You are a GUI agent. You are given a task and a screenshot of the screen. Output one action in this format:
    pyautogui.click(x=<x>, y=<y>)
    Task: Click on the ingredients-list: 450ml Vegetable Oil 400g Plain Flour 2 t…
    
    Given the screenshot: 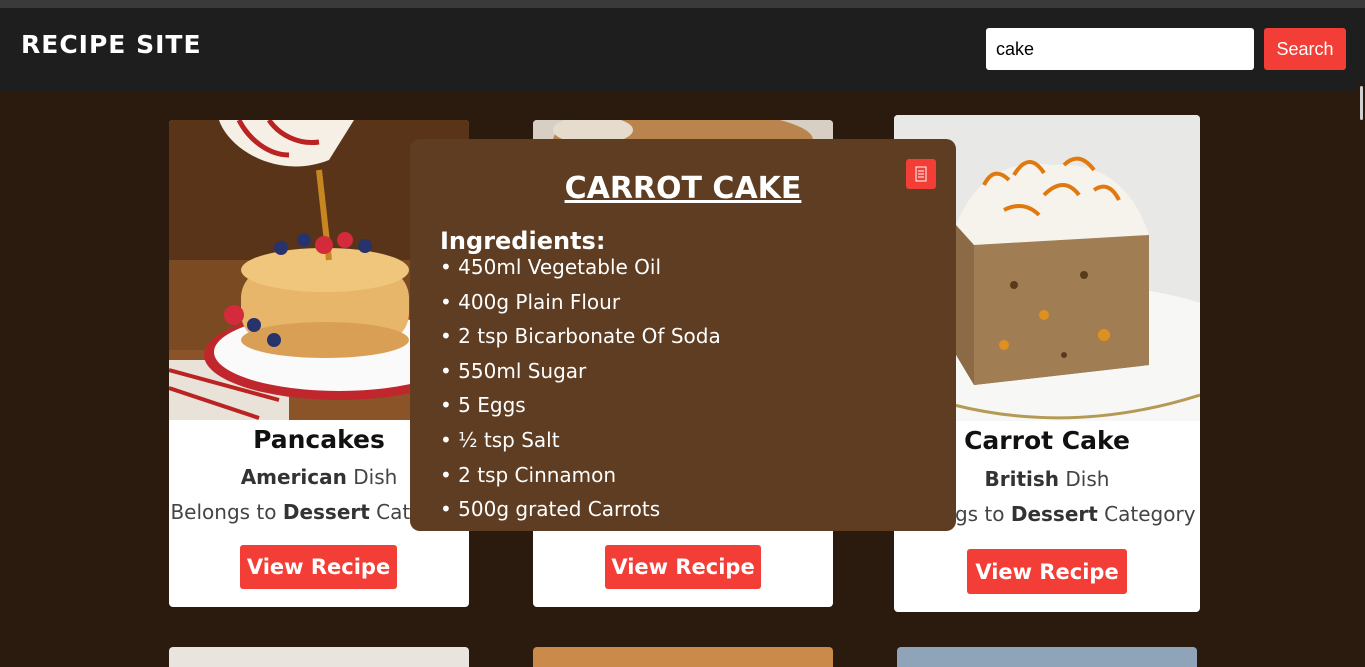 What is the action you would take?
    pyautogui.click(x=580, y=391)
    